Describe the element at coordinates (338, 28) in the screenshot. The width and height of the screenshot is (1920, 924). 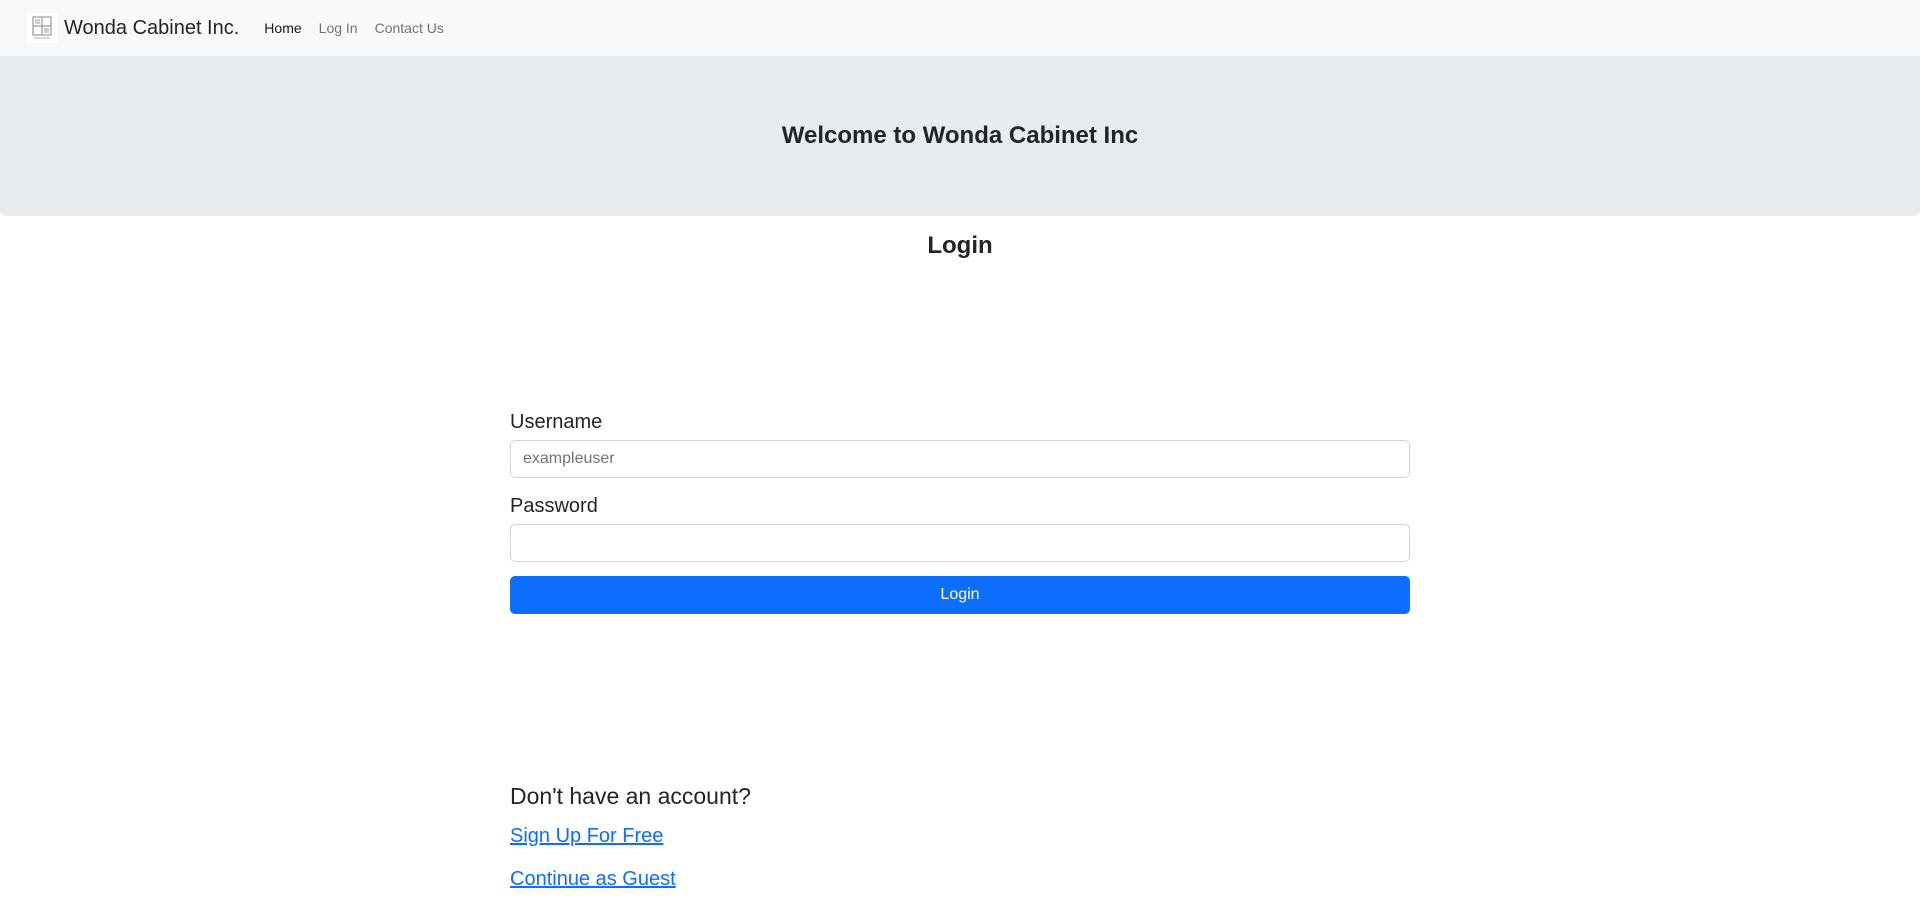
I see `nav-link-login: Log In` at that location.